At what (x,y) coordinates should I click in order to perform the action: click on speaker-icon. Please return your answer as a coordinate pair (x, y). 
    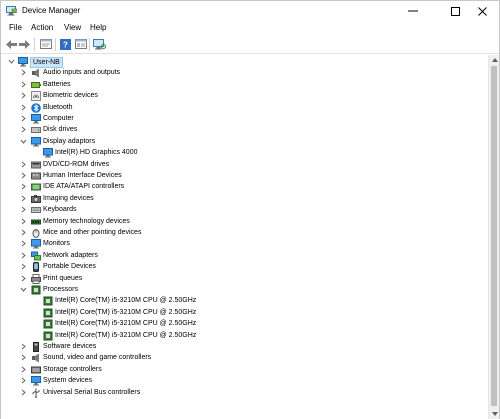
    Looking at the image, I should click on (35, 73).